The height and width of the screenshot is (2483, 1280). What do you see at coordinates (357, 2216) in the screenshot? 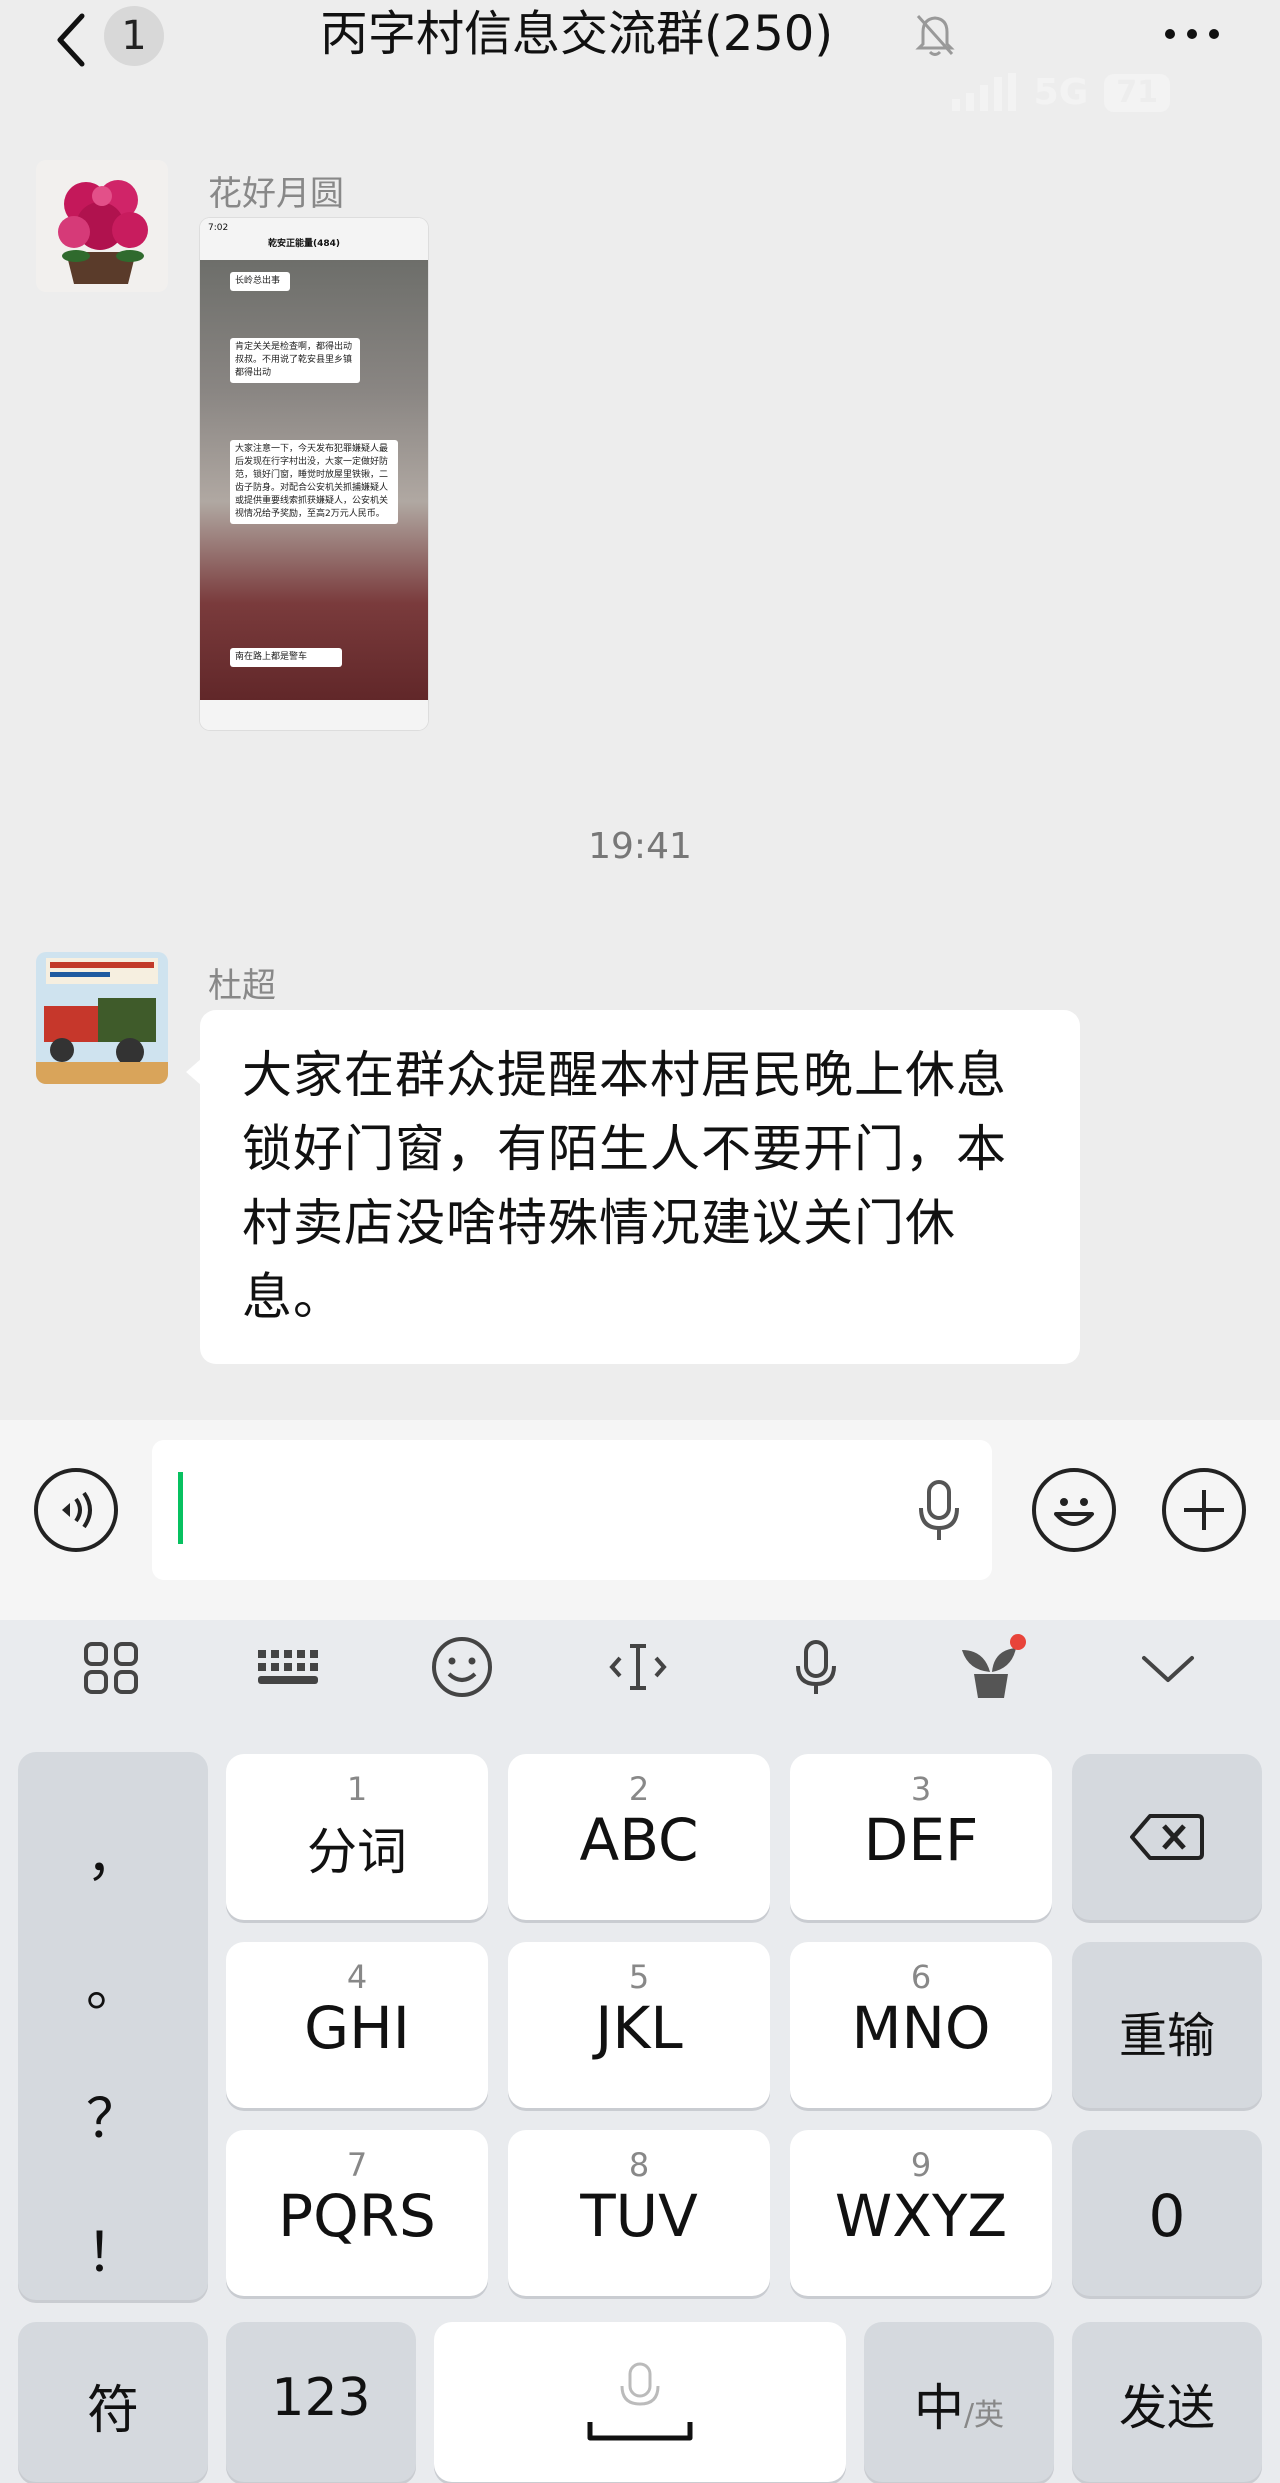
I see `key-label: PQRS` at bounding box center [357, 2216].